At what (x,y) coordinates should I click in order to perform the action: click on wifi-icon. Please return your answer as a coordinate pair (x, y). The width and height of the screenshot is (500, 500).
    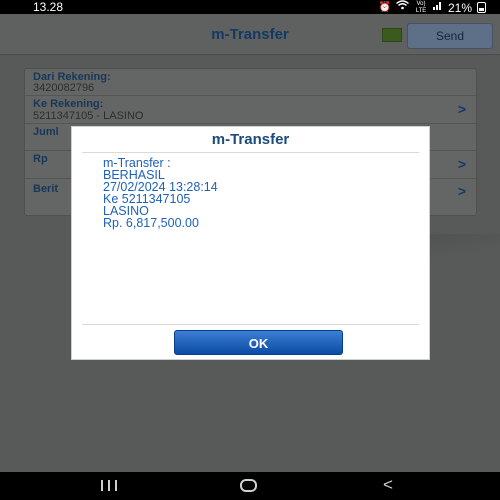
    Looking at the image, I should click on (402, 7).